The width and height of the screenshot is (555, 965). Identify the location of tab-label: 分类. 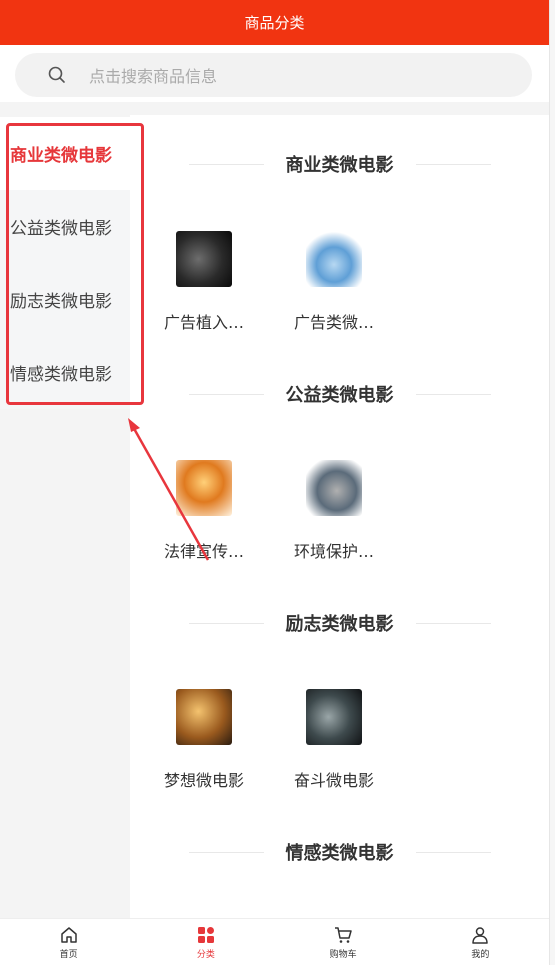
(205, 954).